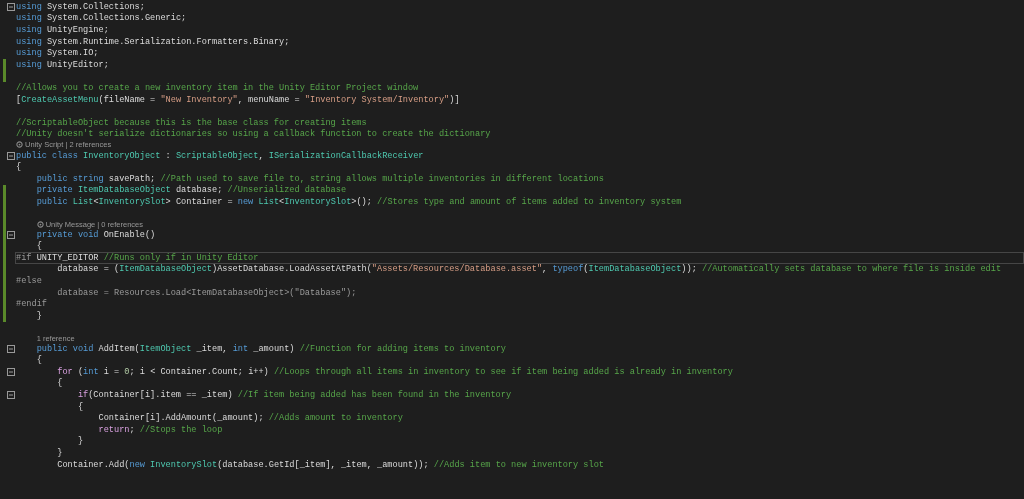  Describe the element at coordinates (220, 155) in the screenshot. I see `code-line: public class InventoryObject : ScriptableObject, ISerializationCallbackReceiver` at that location.